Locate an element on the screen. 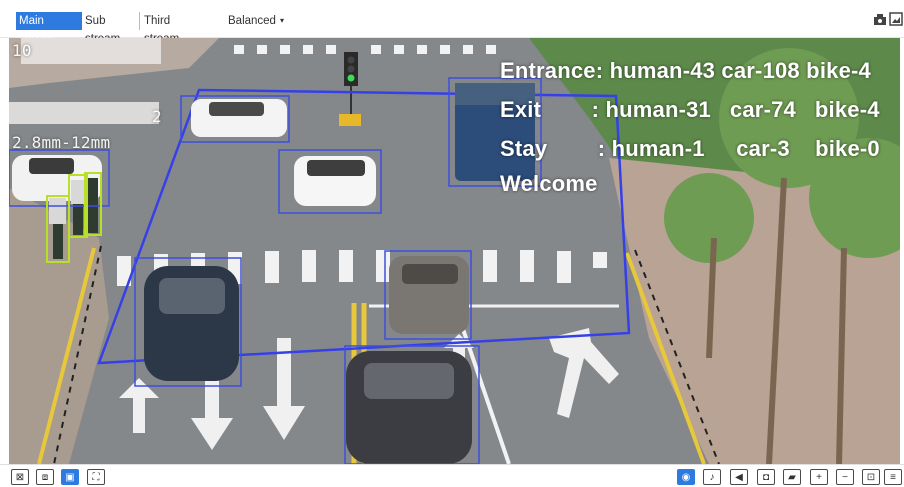  camera-settings-icon is located at coordinates (880, 20).